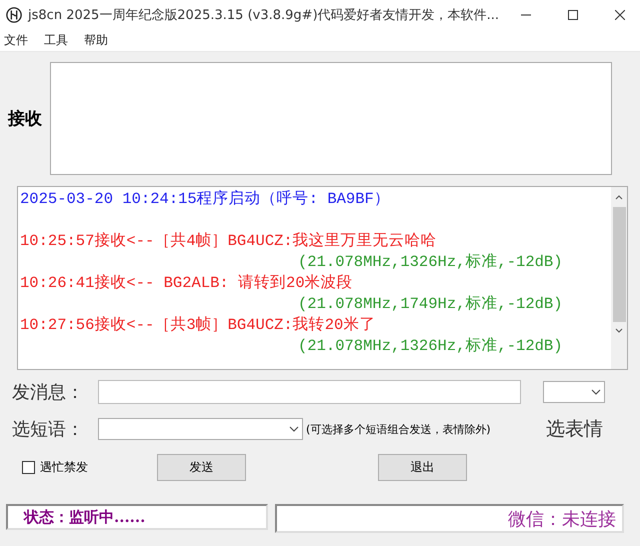 The image size is (640, 546). I want to click on message-field, so click(309, 392).